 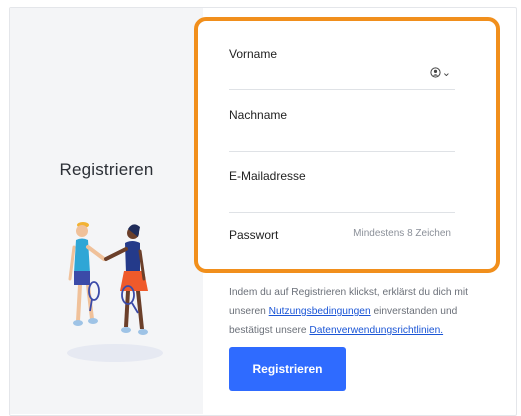 I want to click on password-hint: Mindestens 8 Zeichen, so click(x=402, y=233).